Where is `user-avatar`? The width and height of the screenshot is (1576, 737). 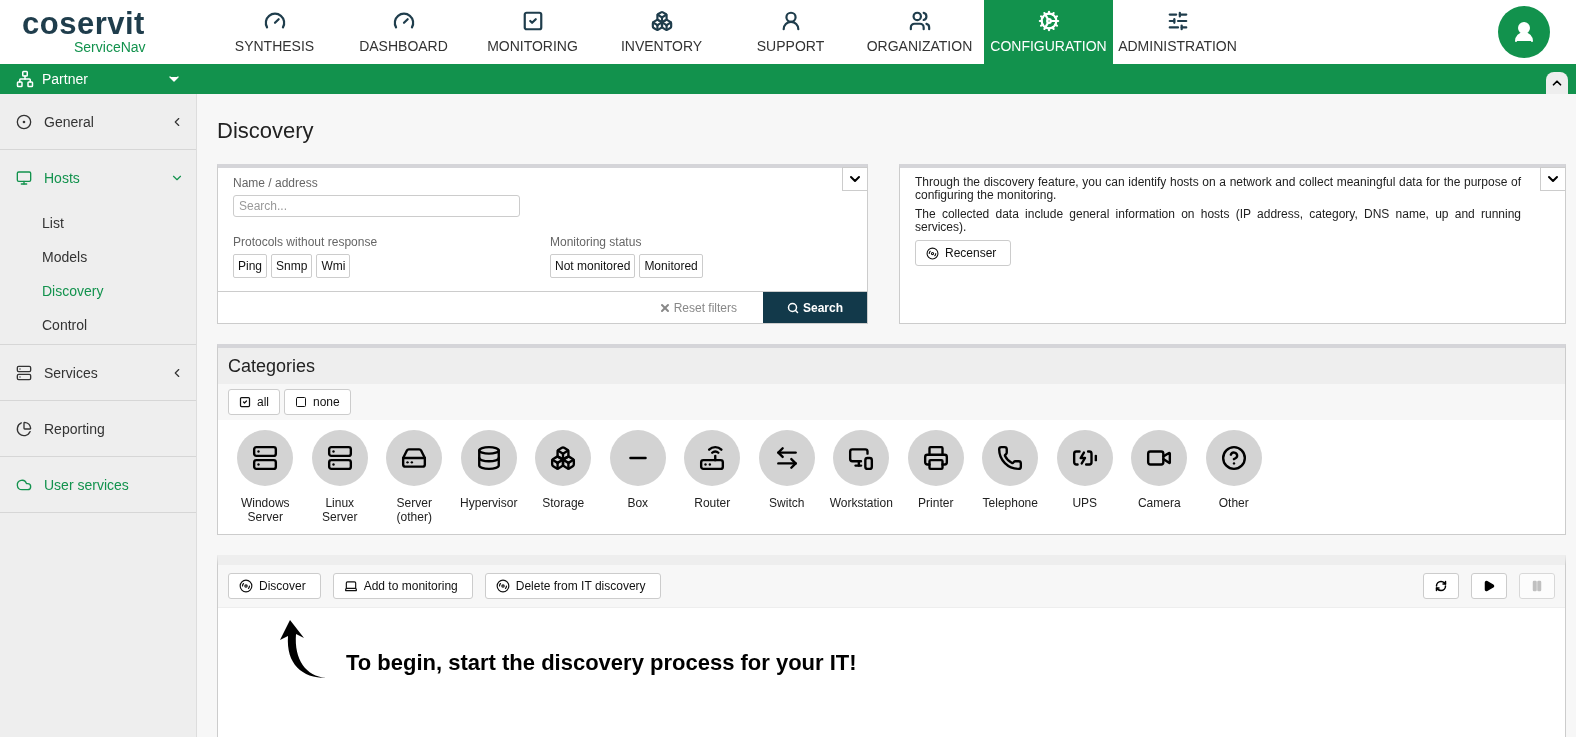 user-avatar is located at coordinates (1524, 32).